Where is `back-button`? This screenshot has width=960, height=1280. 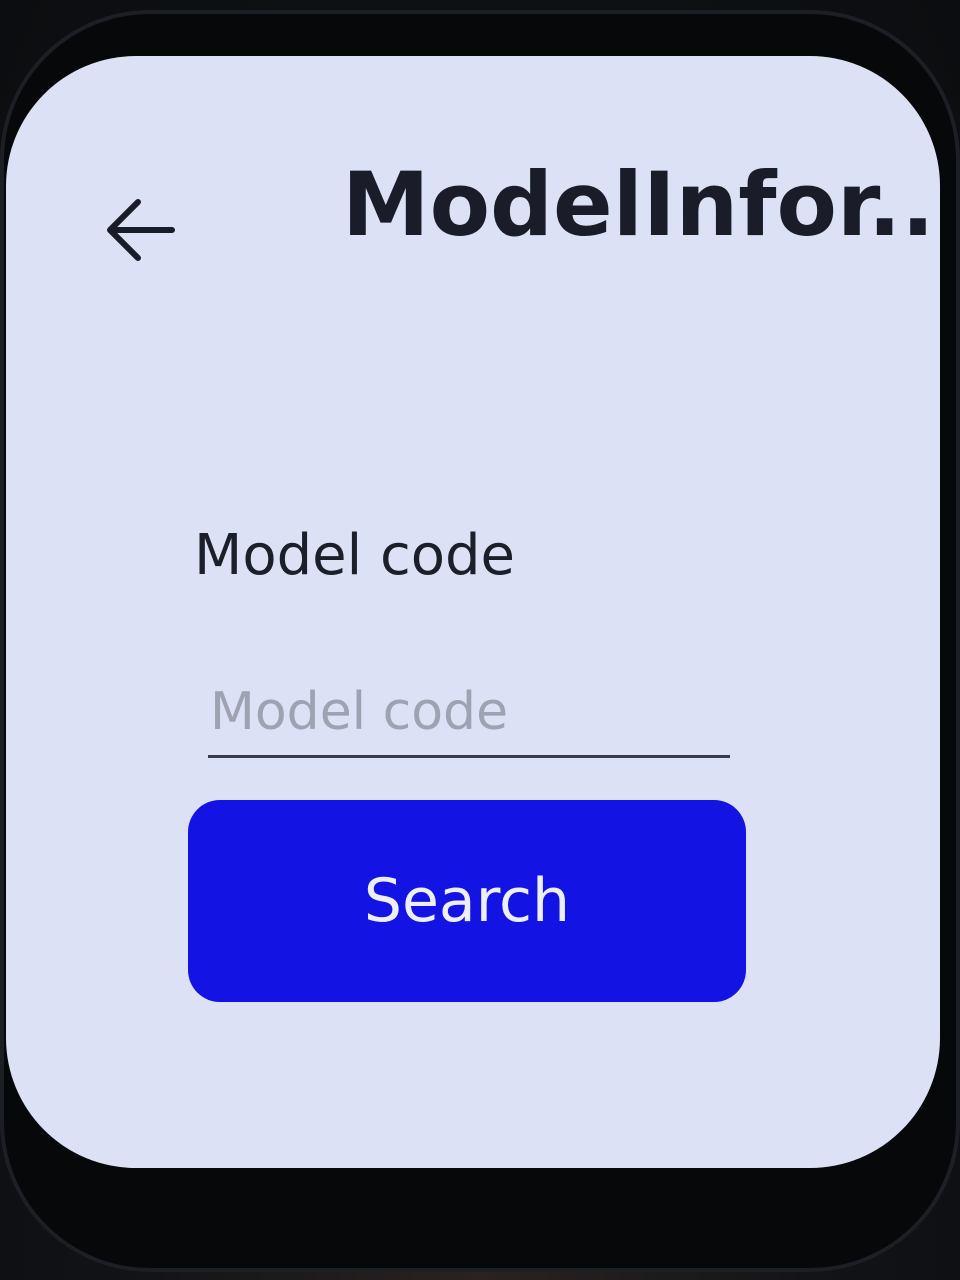
back-button is located at coordinates (140, 230).